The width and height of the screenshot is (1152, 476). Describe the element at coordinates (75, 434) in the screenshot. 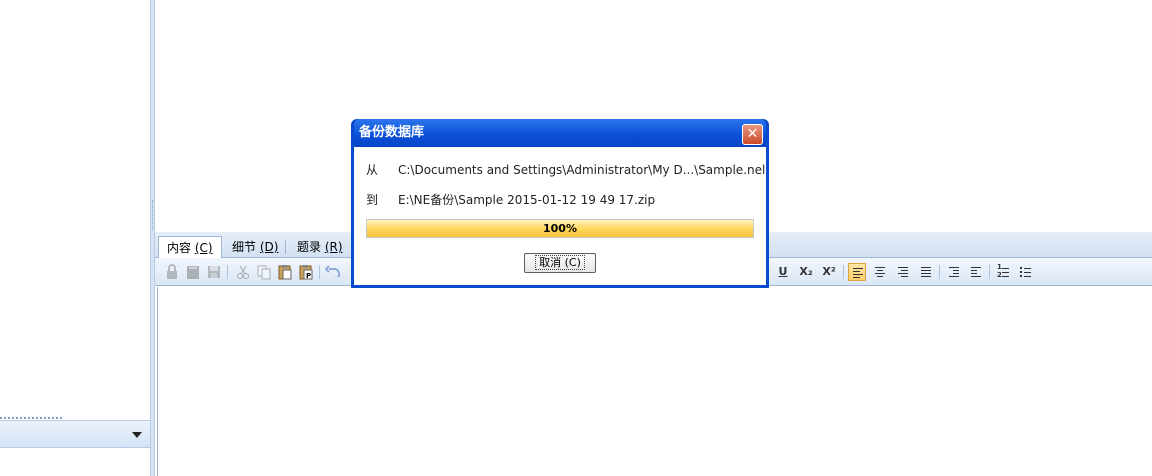

I see `left-dropdown-bar` at that location.